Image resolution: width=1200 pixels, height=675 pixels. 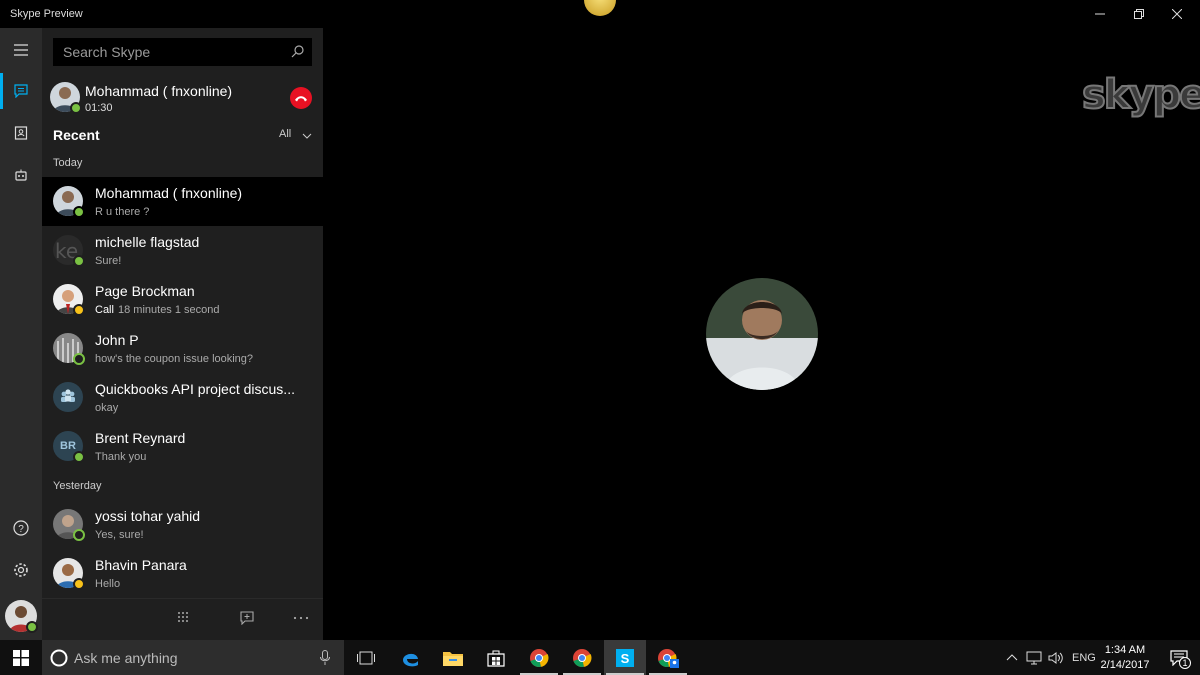 I want to click on search-placeholder: Search Skype, so click(x=107, y=52).